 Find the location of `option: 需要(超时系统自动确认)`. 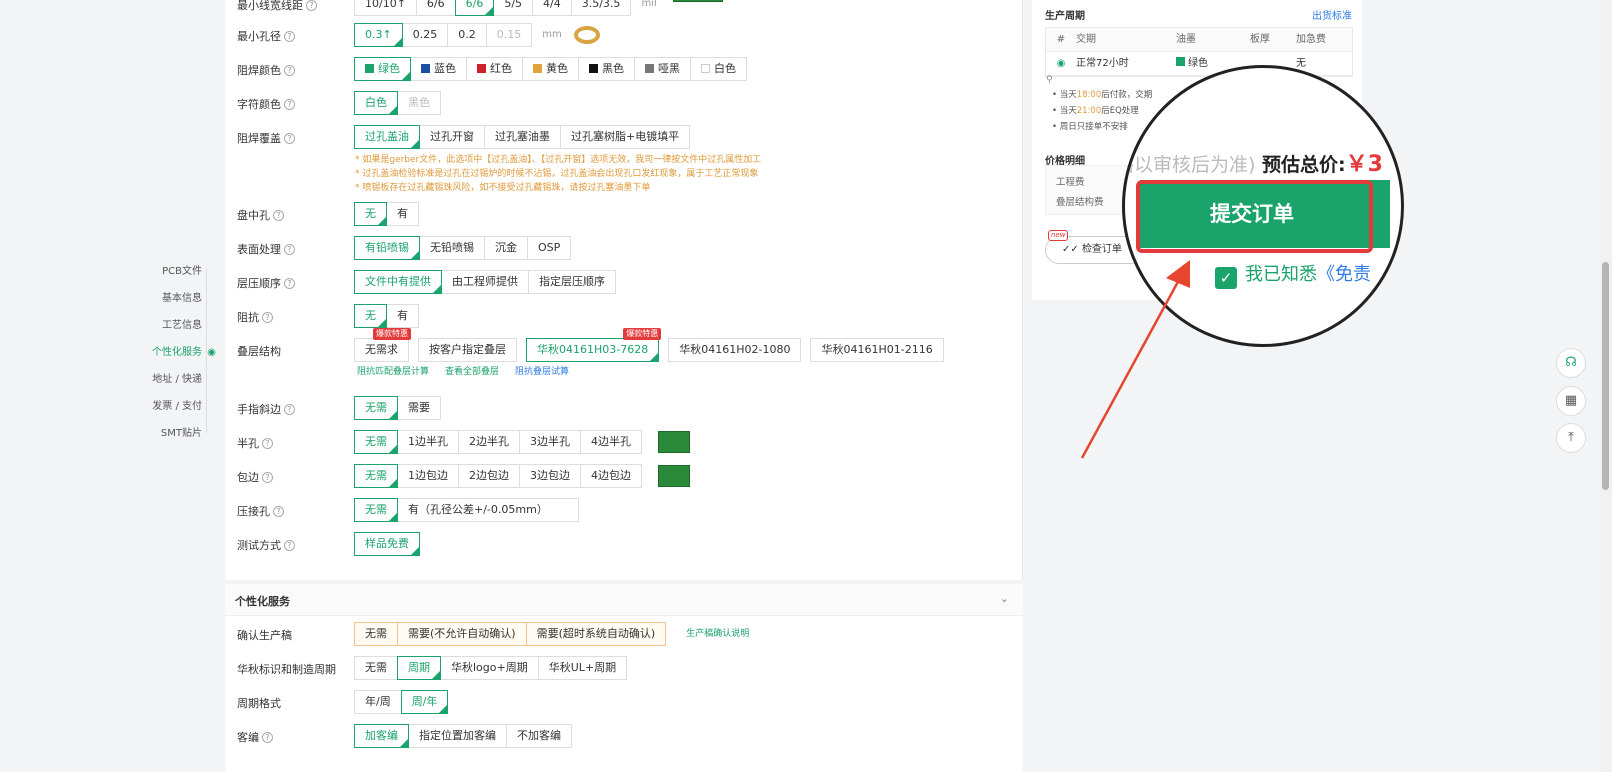

option: 需要(超时系统自动确认) is located at coordinates (596, 634).